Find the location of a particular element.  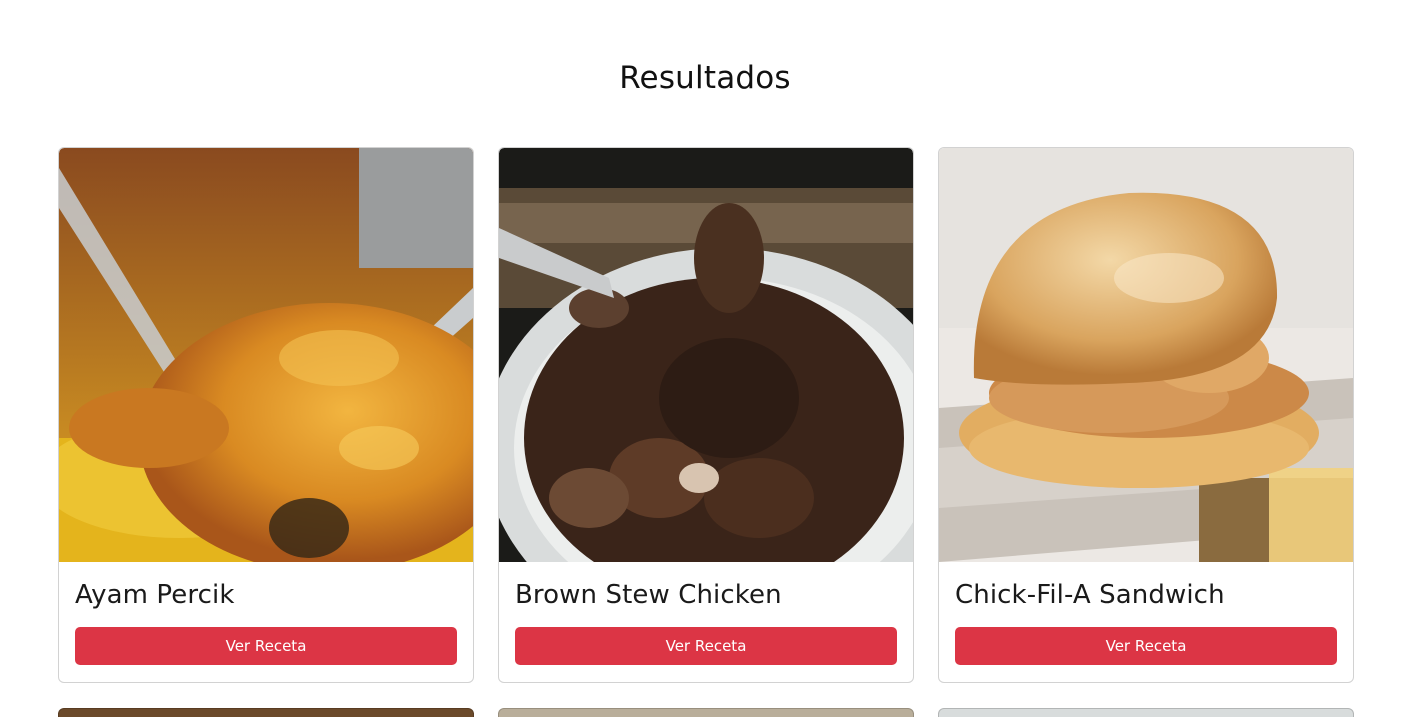

card-body: Ayam Percik Ver Receta is located at coordinates (266, 613).